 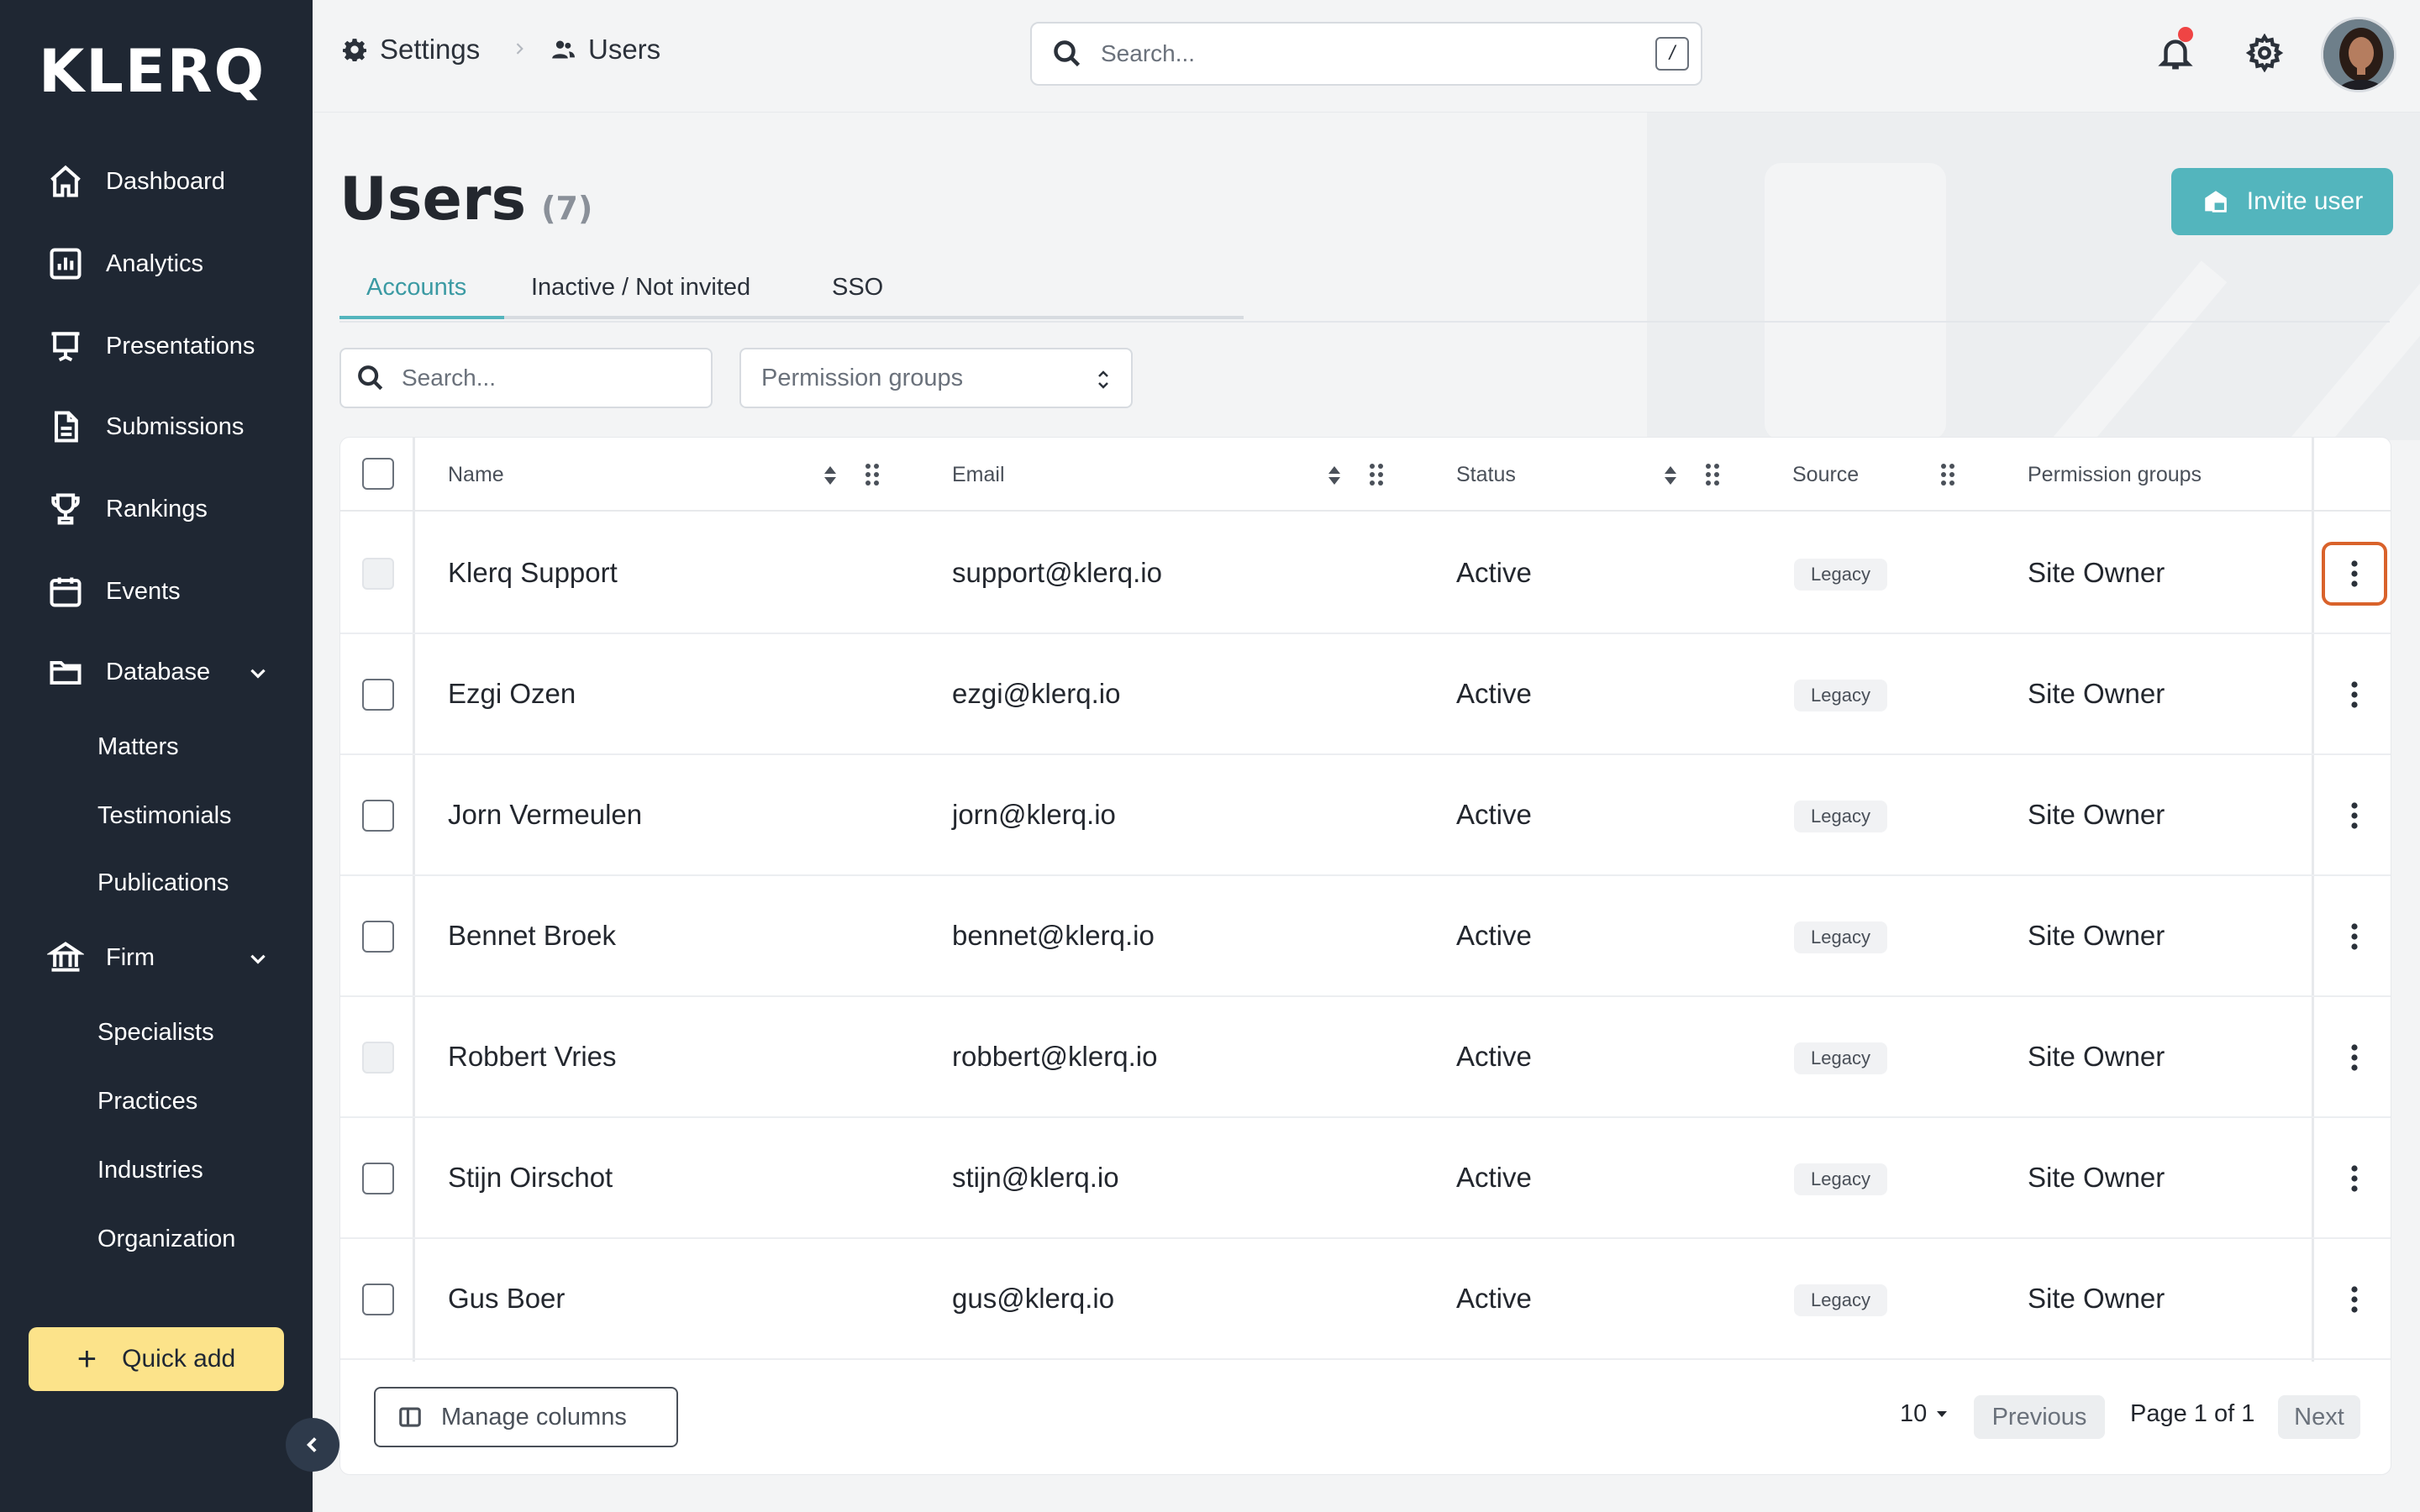 I want to click on breadcrumb-settings: Settings, so click(x=412, y=50).